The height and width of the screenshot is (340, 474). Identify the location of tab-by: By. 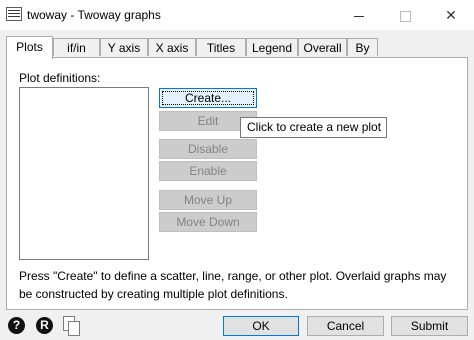
(362, 47).